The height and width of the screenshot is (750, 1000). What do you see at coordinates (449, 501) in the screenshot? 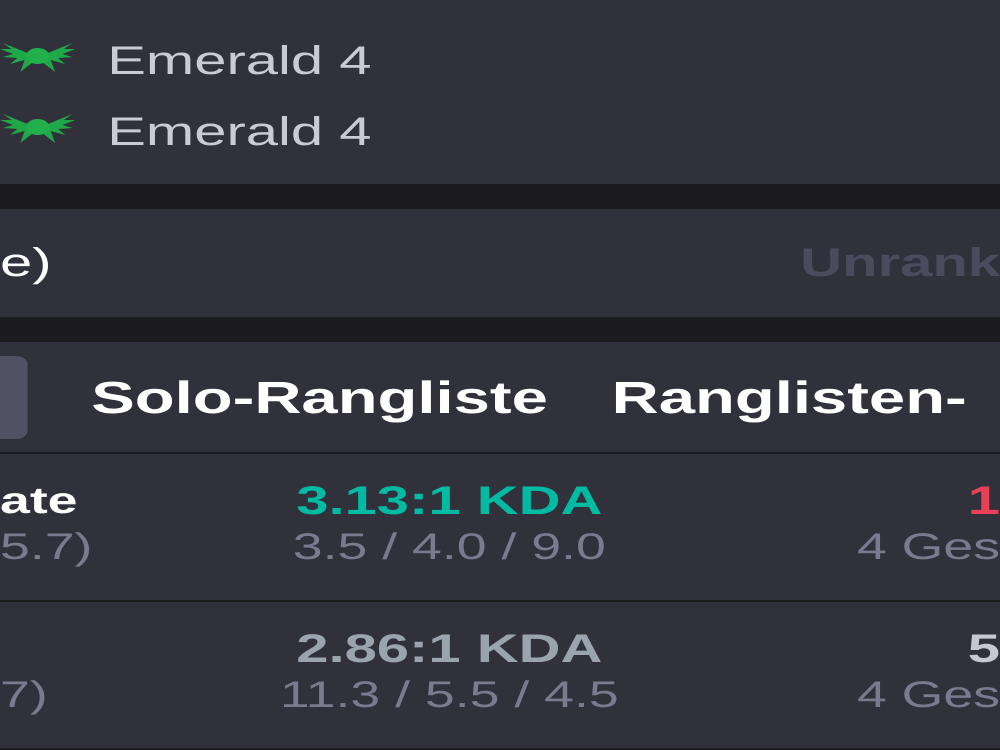
I see `kda-ratio: 3.13:1 KDA` at bounding box center [449, 501].